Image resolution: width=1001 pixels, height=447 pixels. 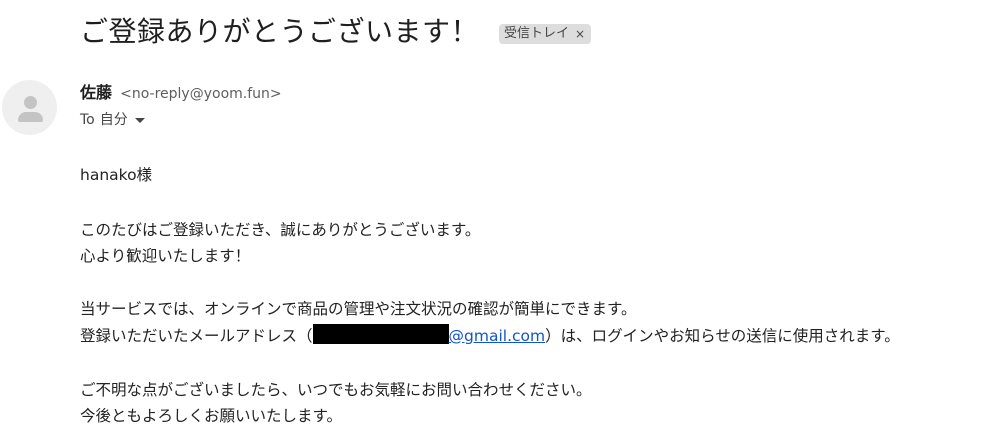 What do you see at coordinates (211, 416) in the screenshot?
I see `body-paragraph-3-line-2: 今後ともよろしくお願いいたします。` at bounding box center [211, 416].